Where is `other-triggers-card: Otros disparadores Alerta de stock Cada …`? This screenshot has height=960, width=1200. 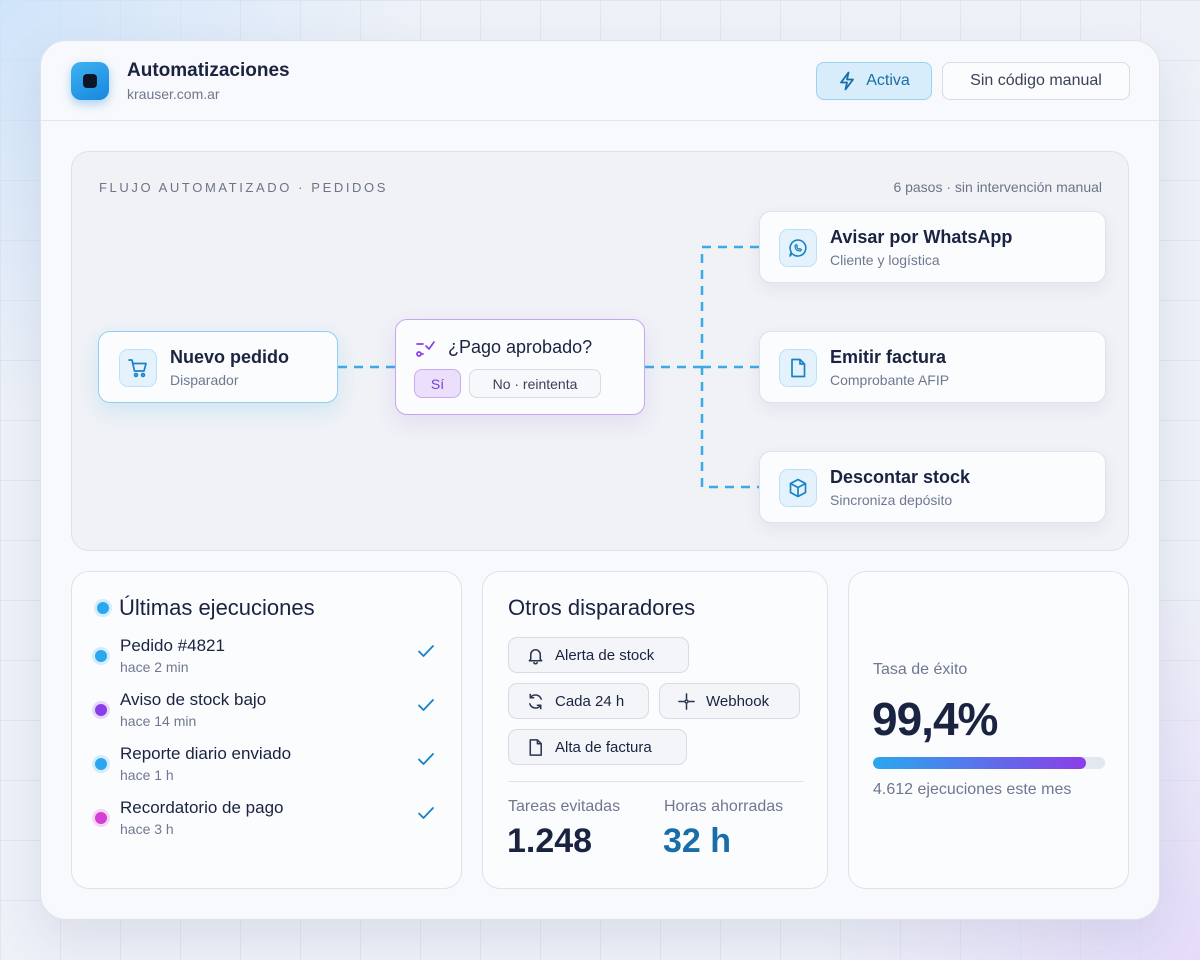 other-triggers-card: Otros disparadores Alerta de stock Cada … is located at coordinates (655, 730).